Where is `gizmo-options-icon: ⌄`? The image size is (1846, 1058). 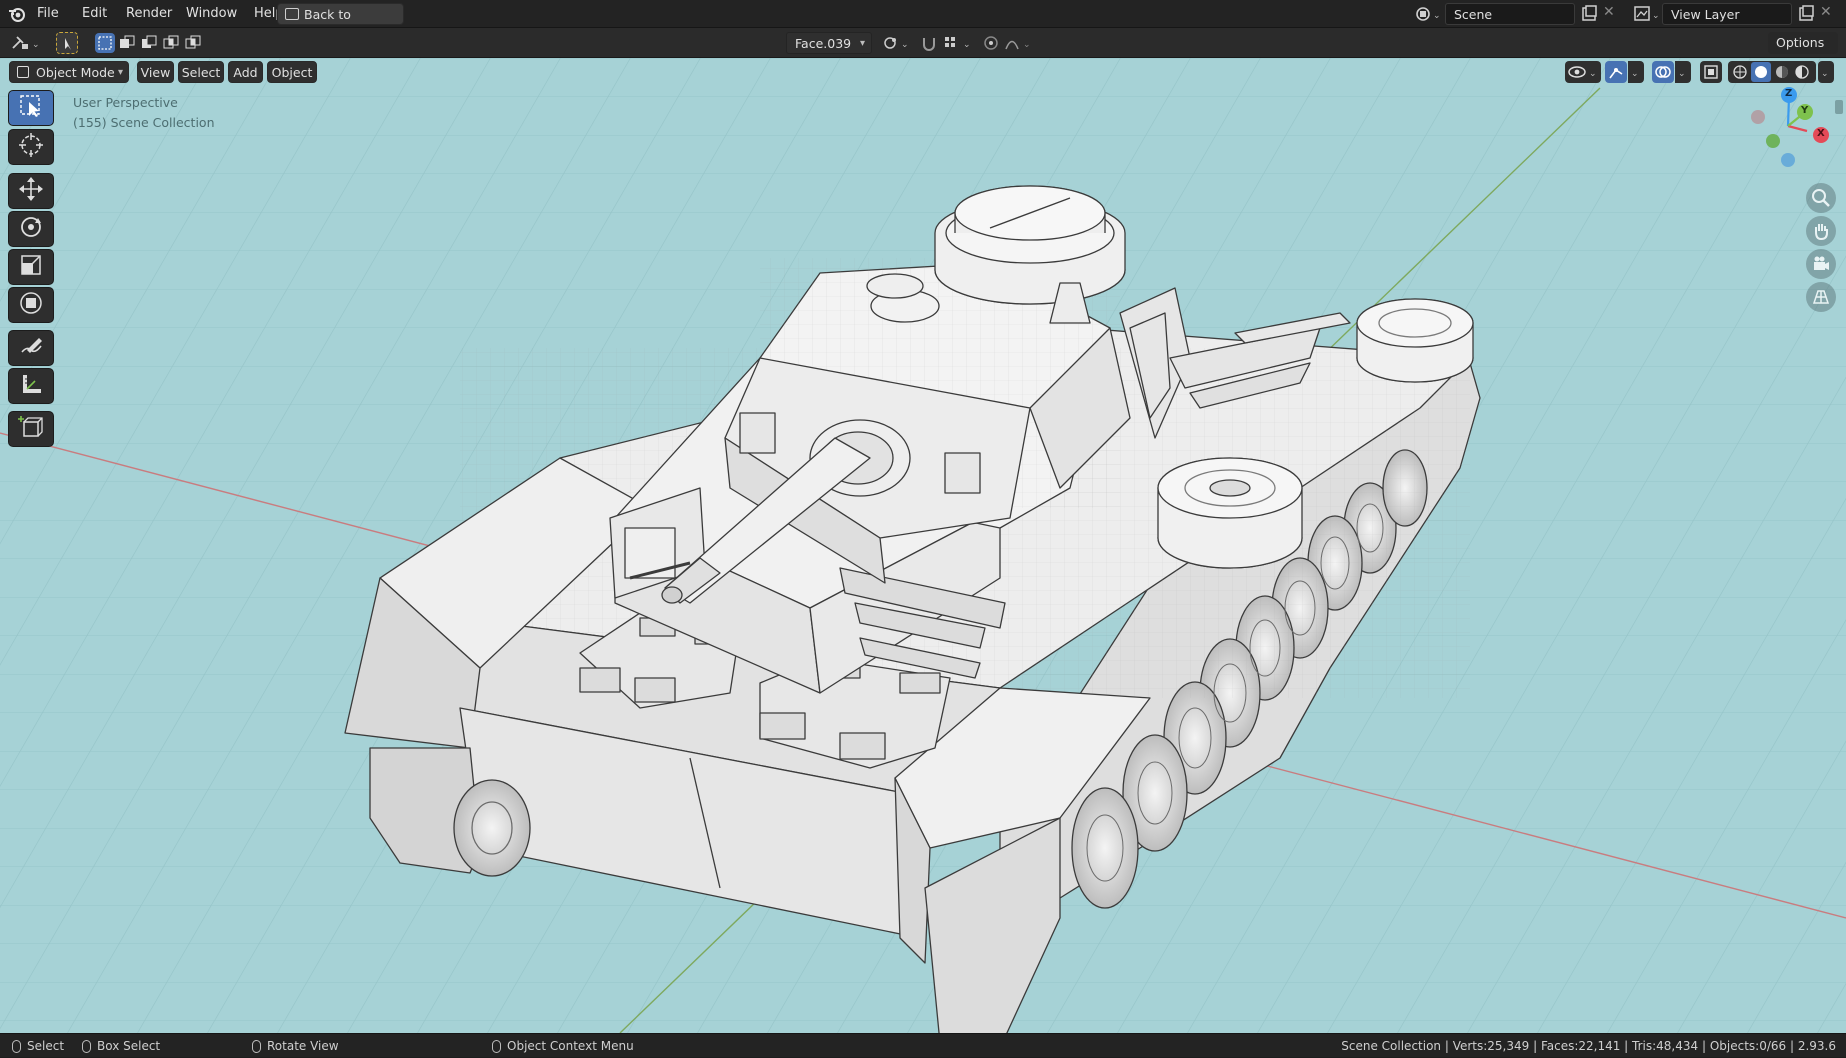
gizmo-options-icon: ⌄ is located at coordinates (1636, 72).